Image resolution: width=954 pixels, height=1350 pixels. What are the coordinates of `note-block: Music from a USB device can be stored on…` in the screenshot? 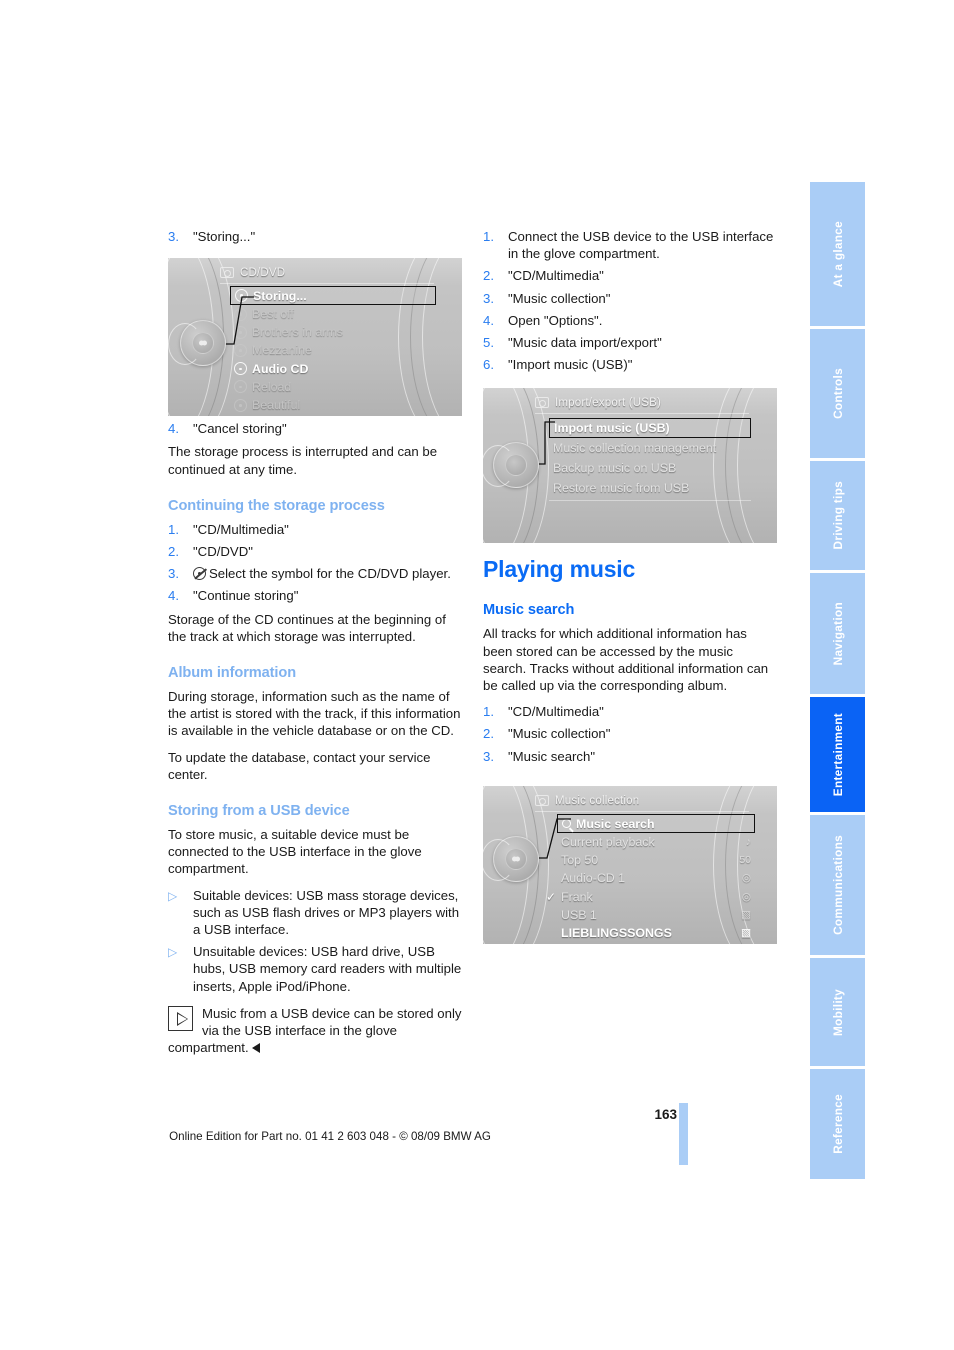 It's located at (315, 1031).